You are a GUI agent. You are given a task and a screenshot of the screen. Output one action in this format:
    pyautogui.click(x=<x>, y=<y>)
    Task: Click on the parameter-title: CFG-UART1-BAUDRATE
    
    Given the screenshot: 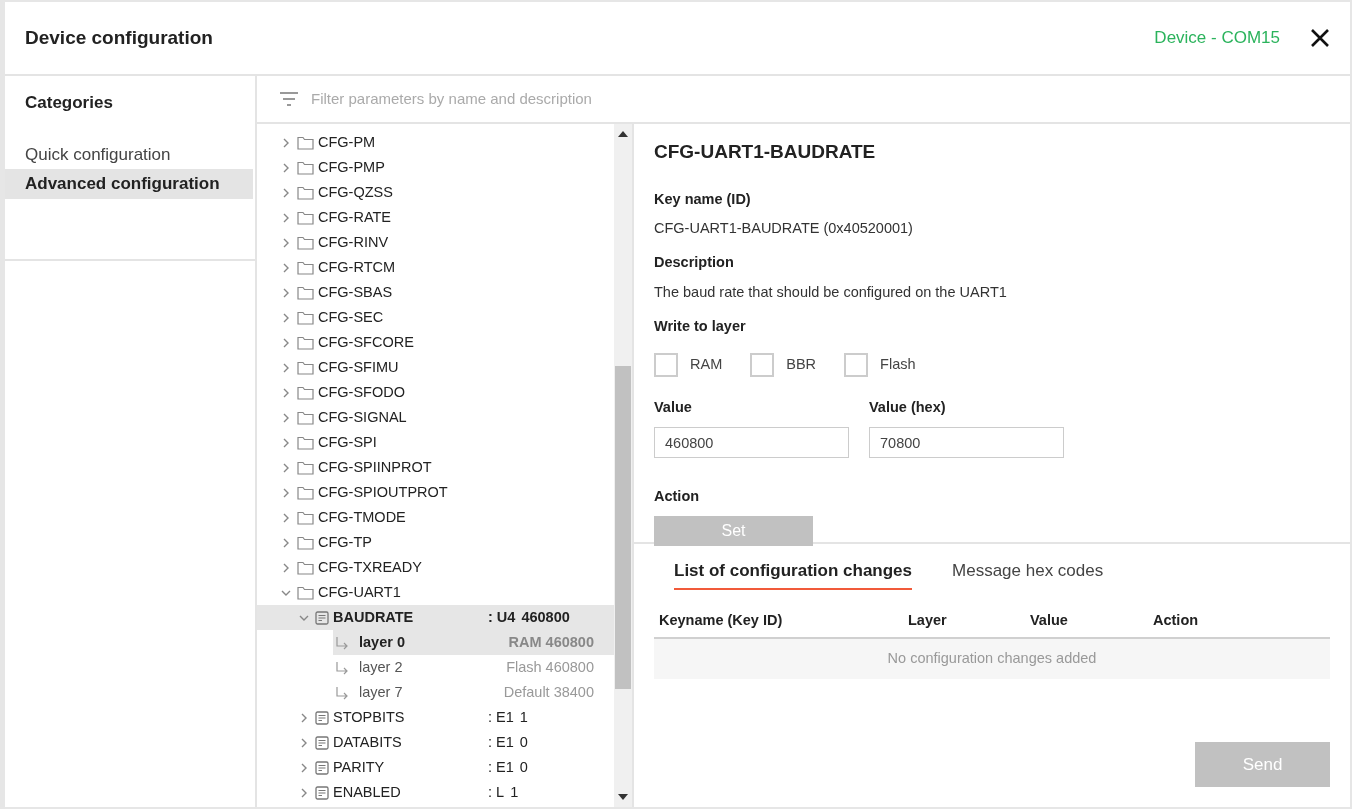 What is the action you would take?
    pyautogui.click(x=765, y=152)
    